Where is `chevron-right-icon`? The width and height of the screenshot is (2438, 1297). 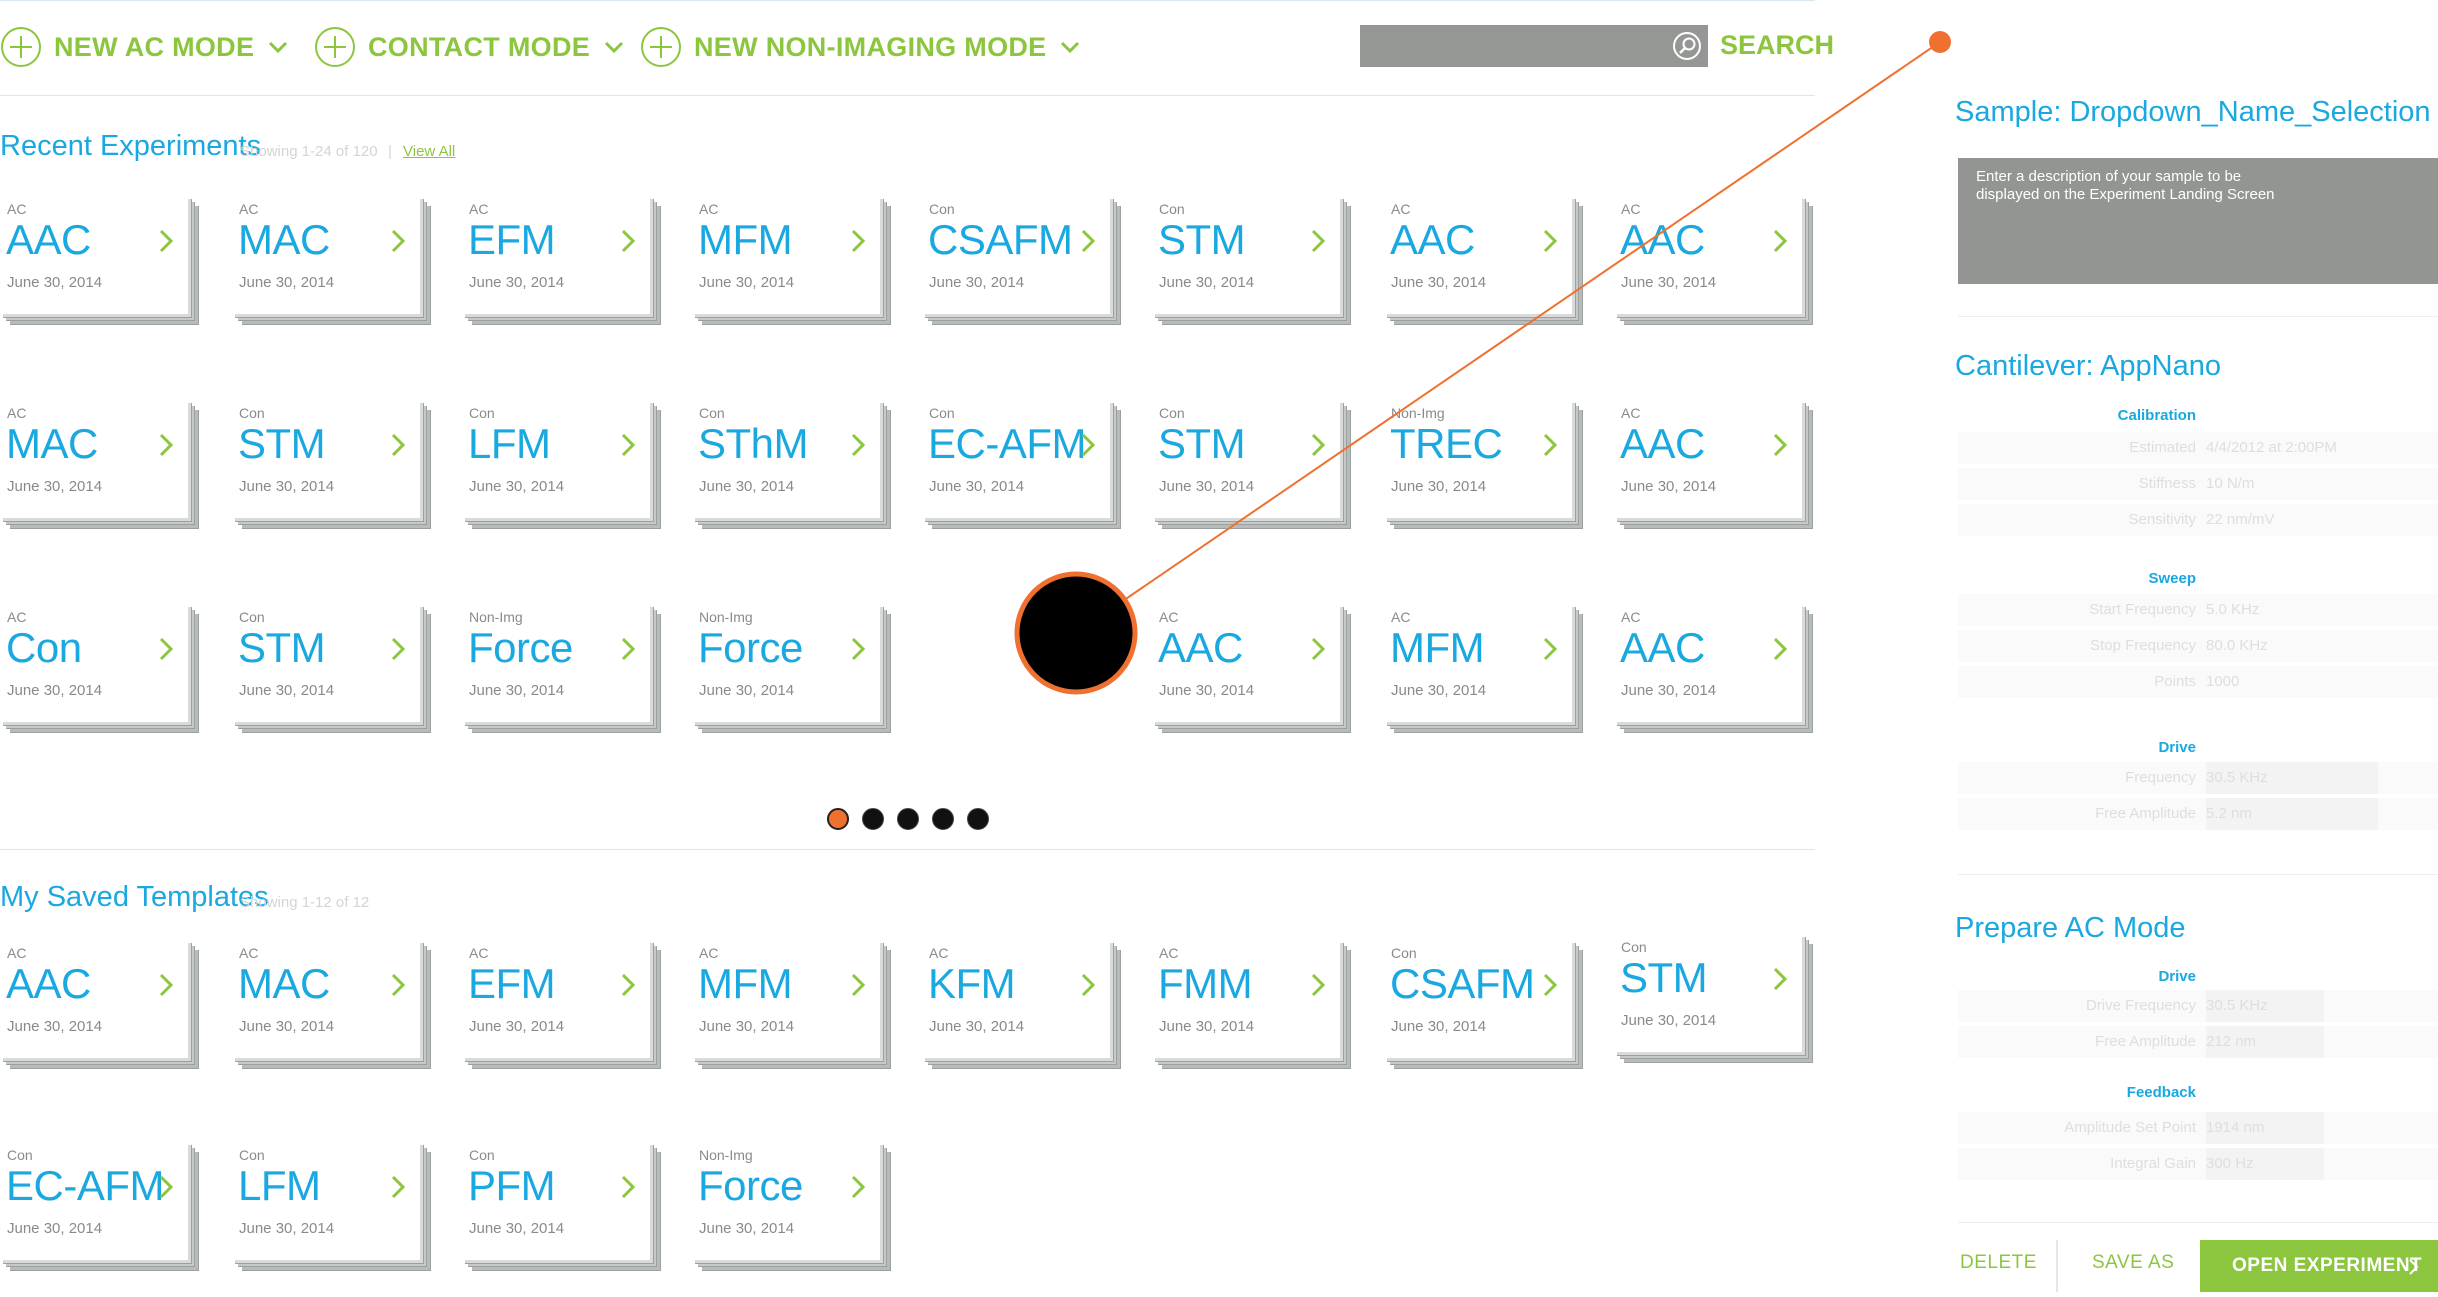 chevron-right-icon is located at coordinates (2414, 1267).